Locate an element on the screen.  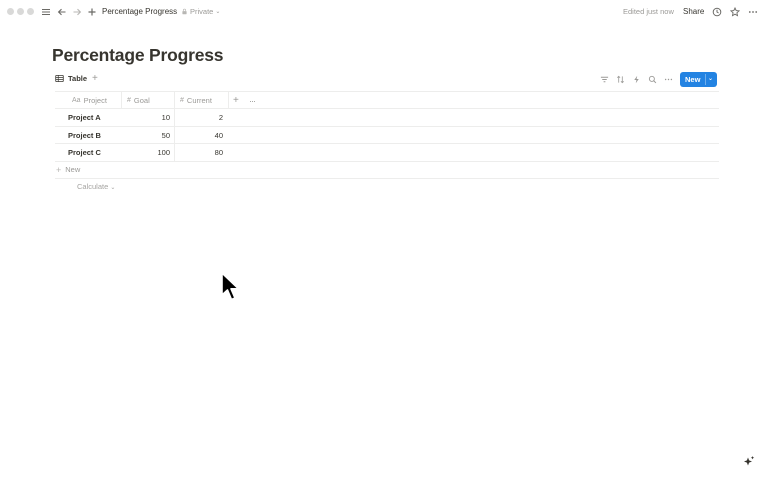
column-header-project: Aa Project is located at coordinates (89, 100).